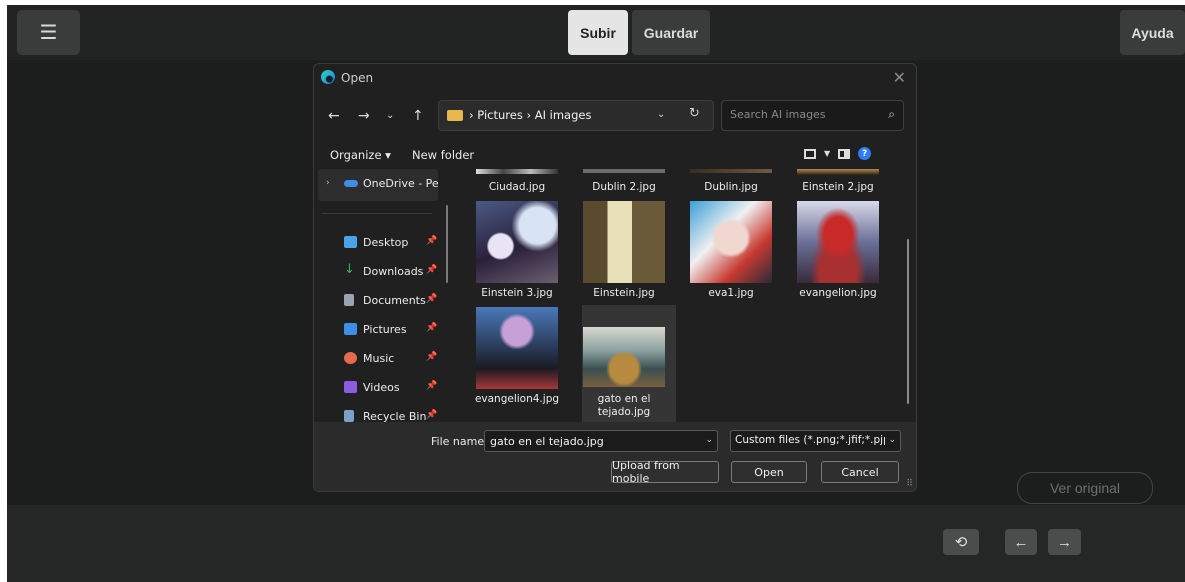  Describe the element at coordinates (349, 416) in the screenshot. I see `recycle-bin-icon` at that location.